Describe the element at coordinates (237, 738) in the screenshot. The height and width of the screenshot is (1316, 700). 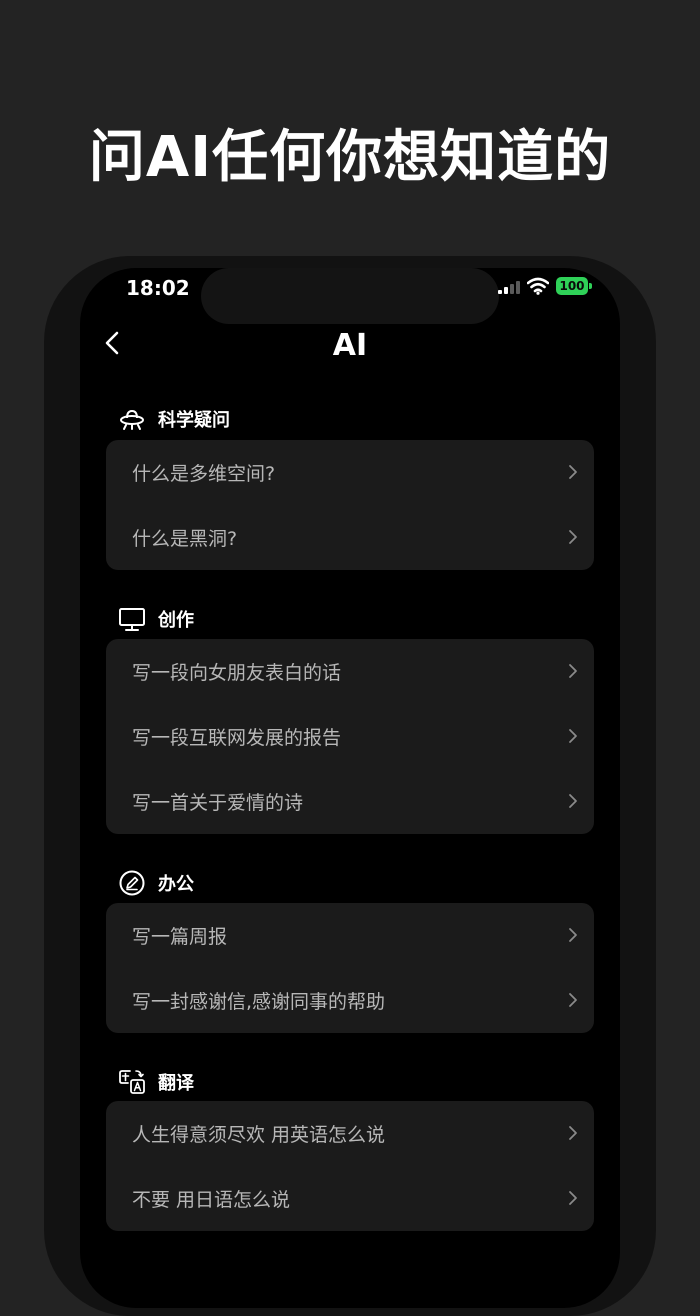
I see `item-label: 写一段互联网发展的报告` at that location.